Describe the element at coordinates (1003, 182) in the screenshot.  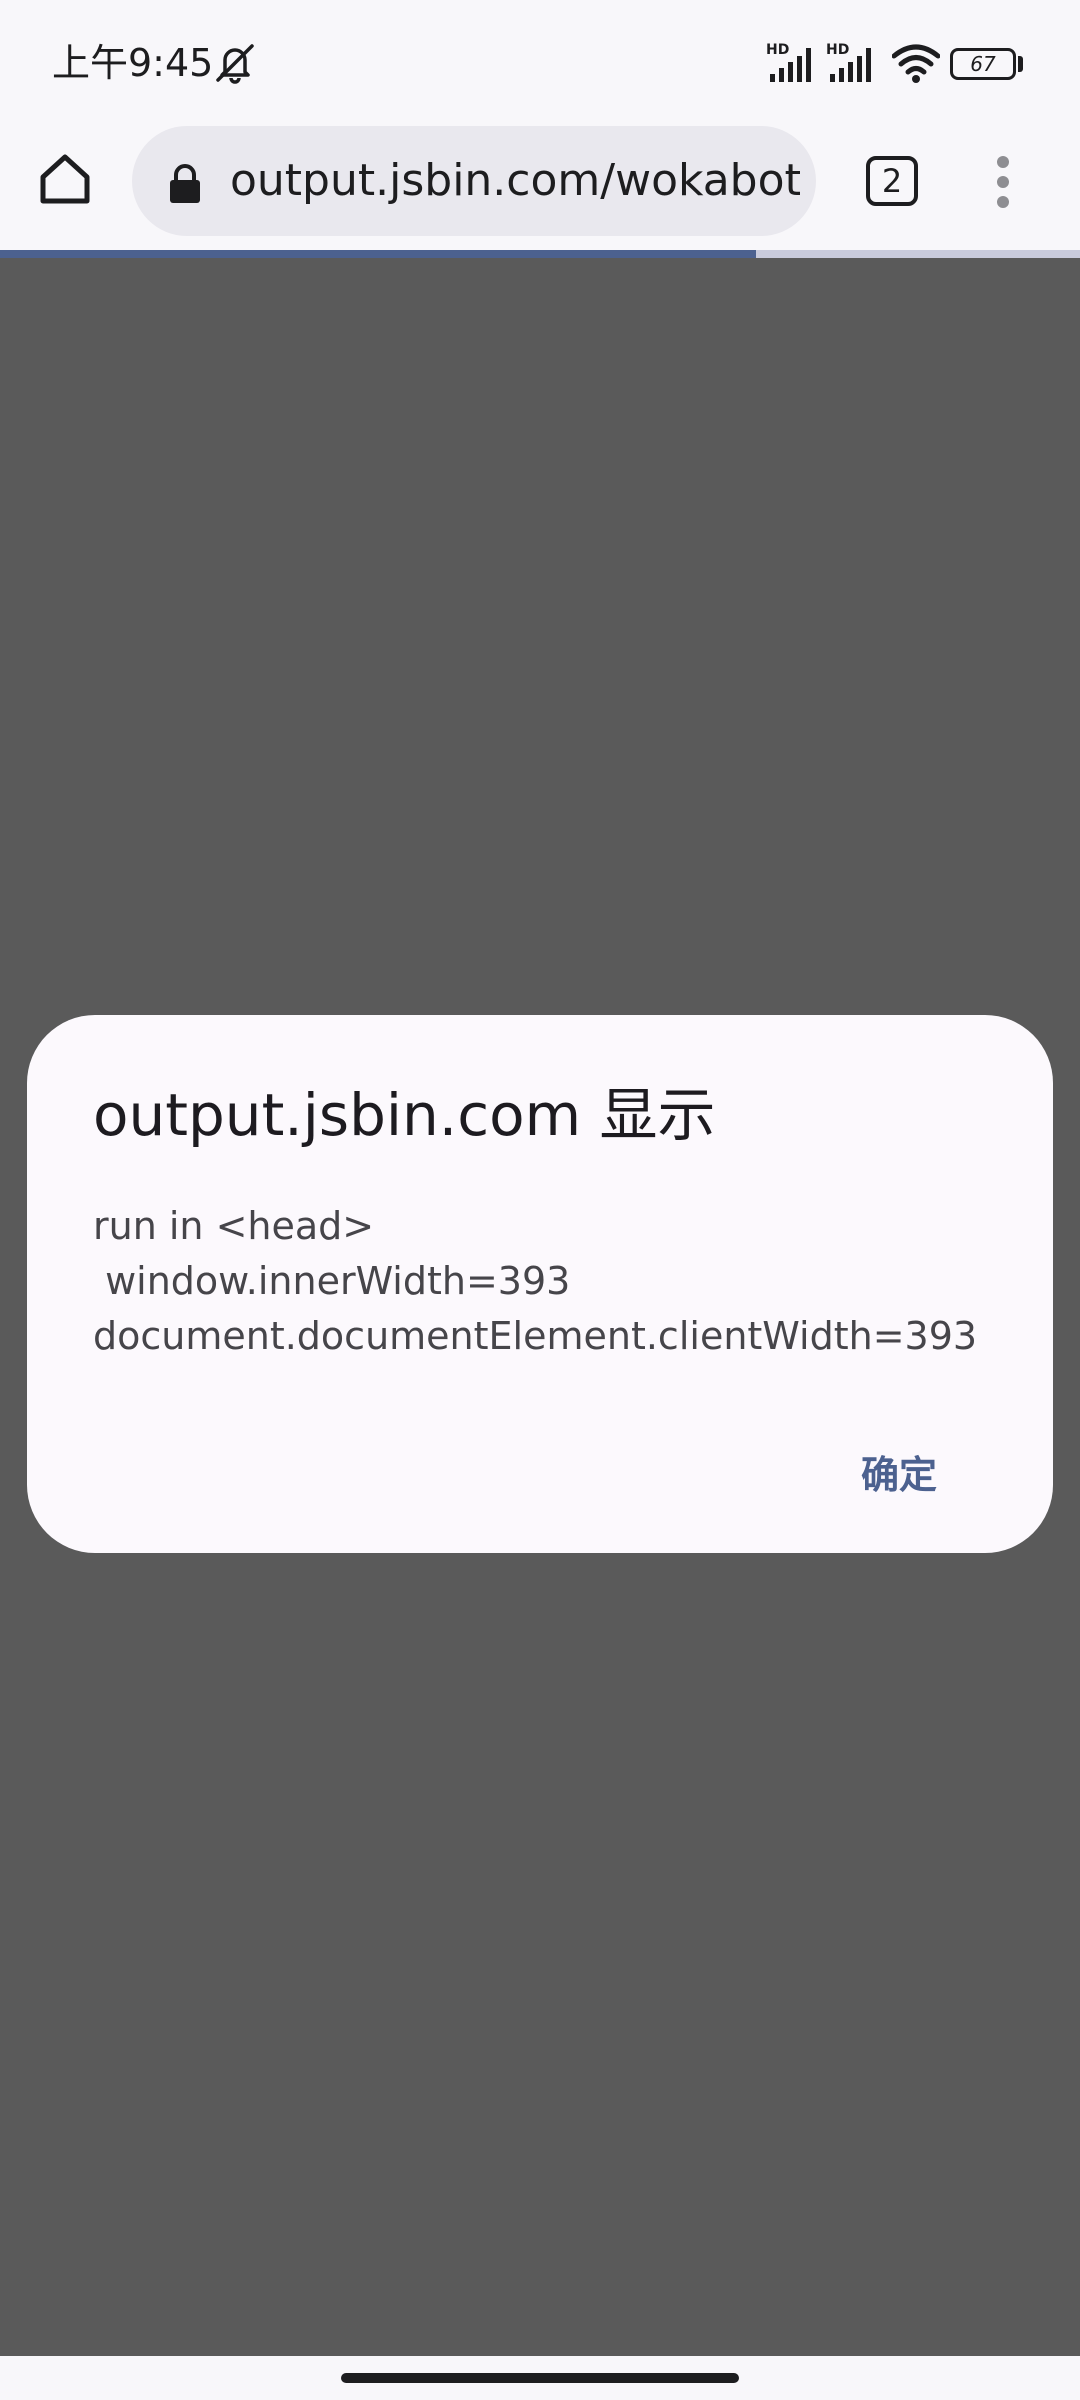
I see `more-vert-icon` at that location.